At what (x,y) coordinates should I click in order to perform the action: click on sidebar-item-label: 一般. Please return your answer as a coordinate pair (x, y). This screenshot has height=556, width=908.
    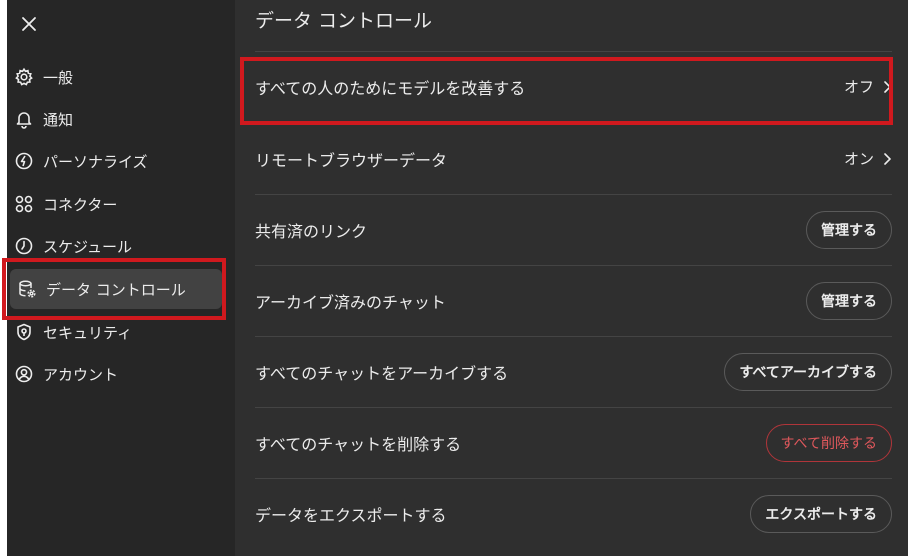
    Looking at the image, I should click on (58, 77).